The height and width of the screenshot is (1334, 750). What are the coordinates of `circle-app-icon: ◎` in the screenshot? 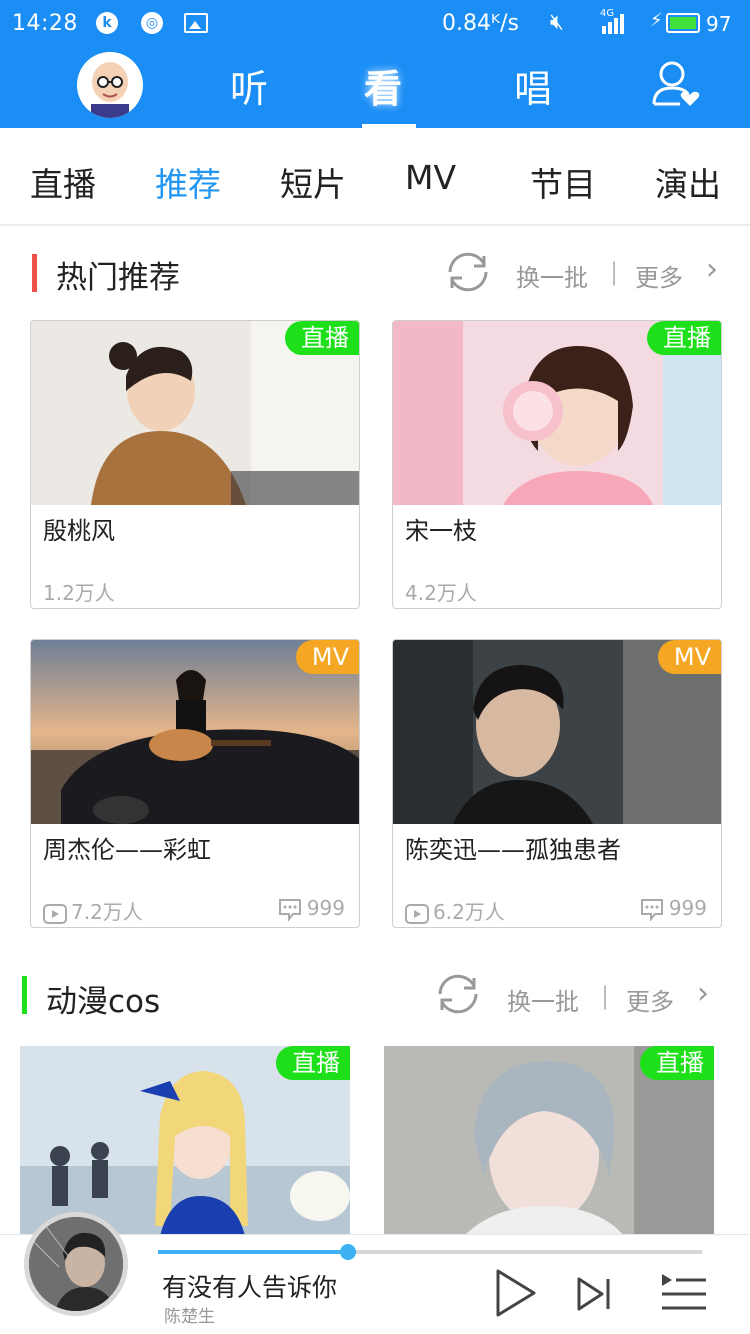 It's located at (152, 23).